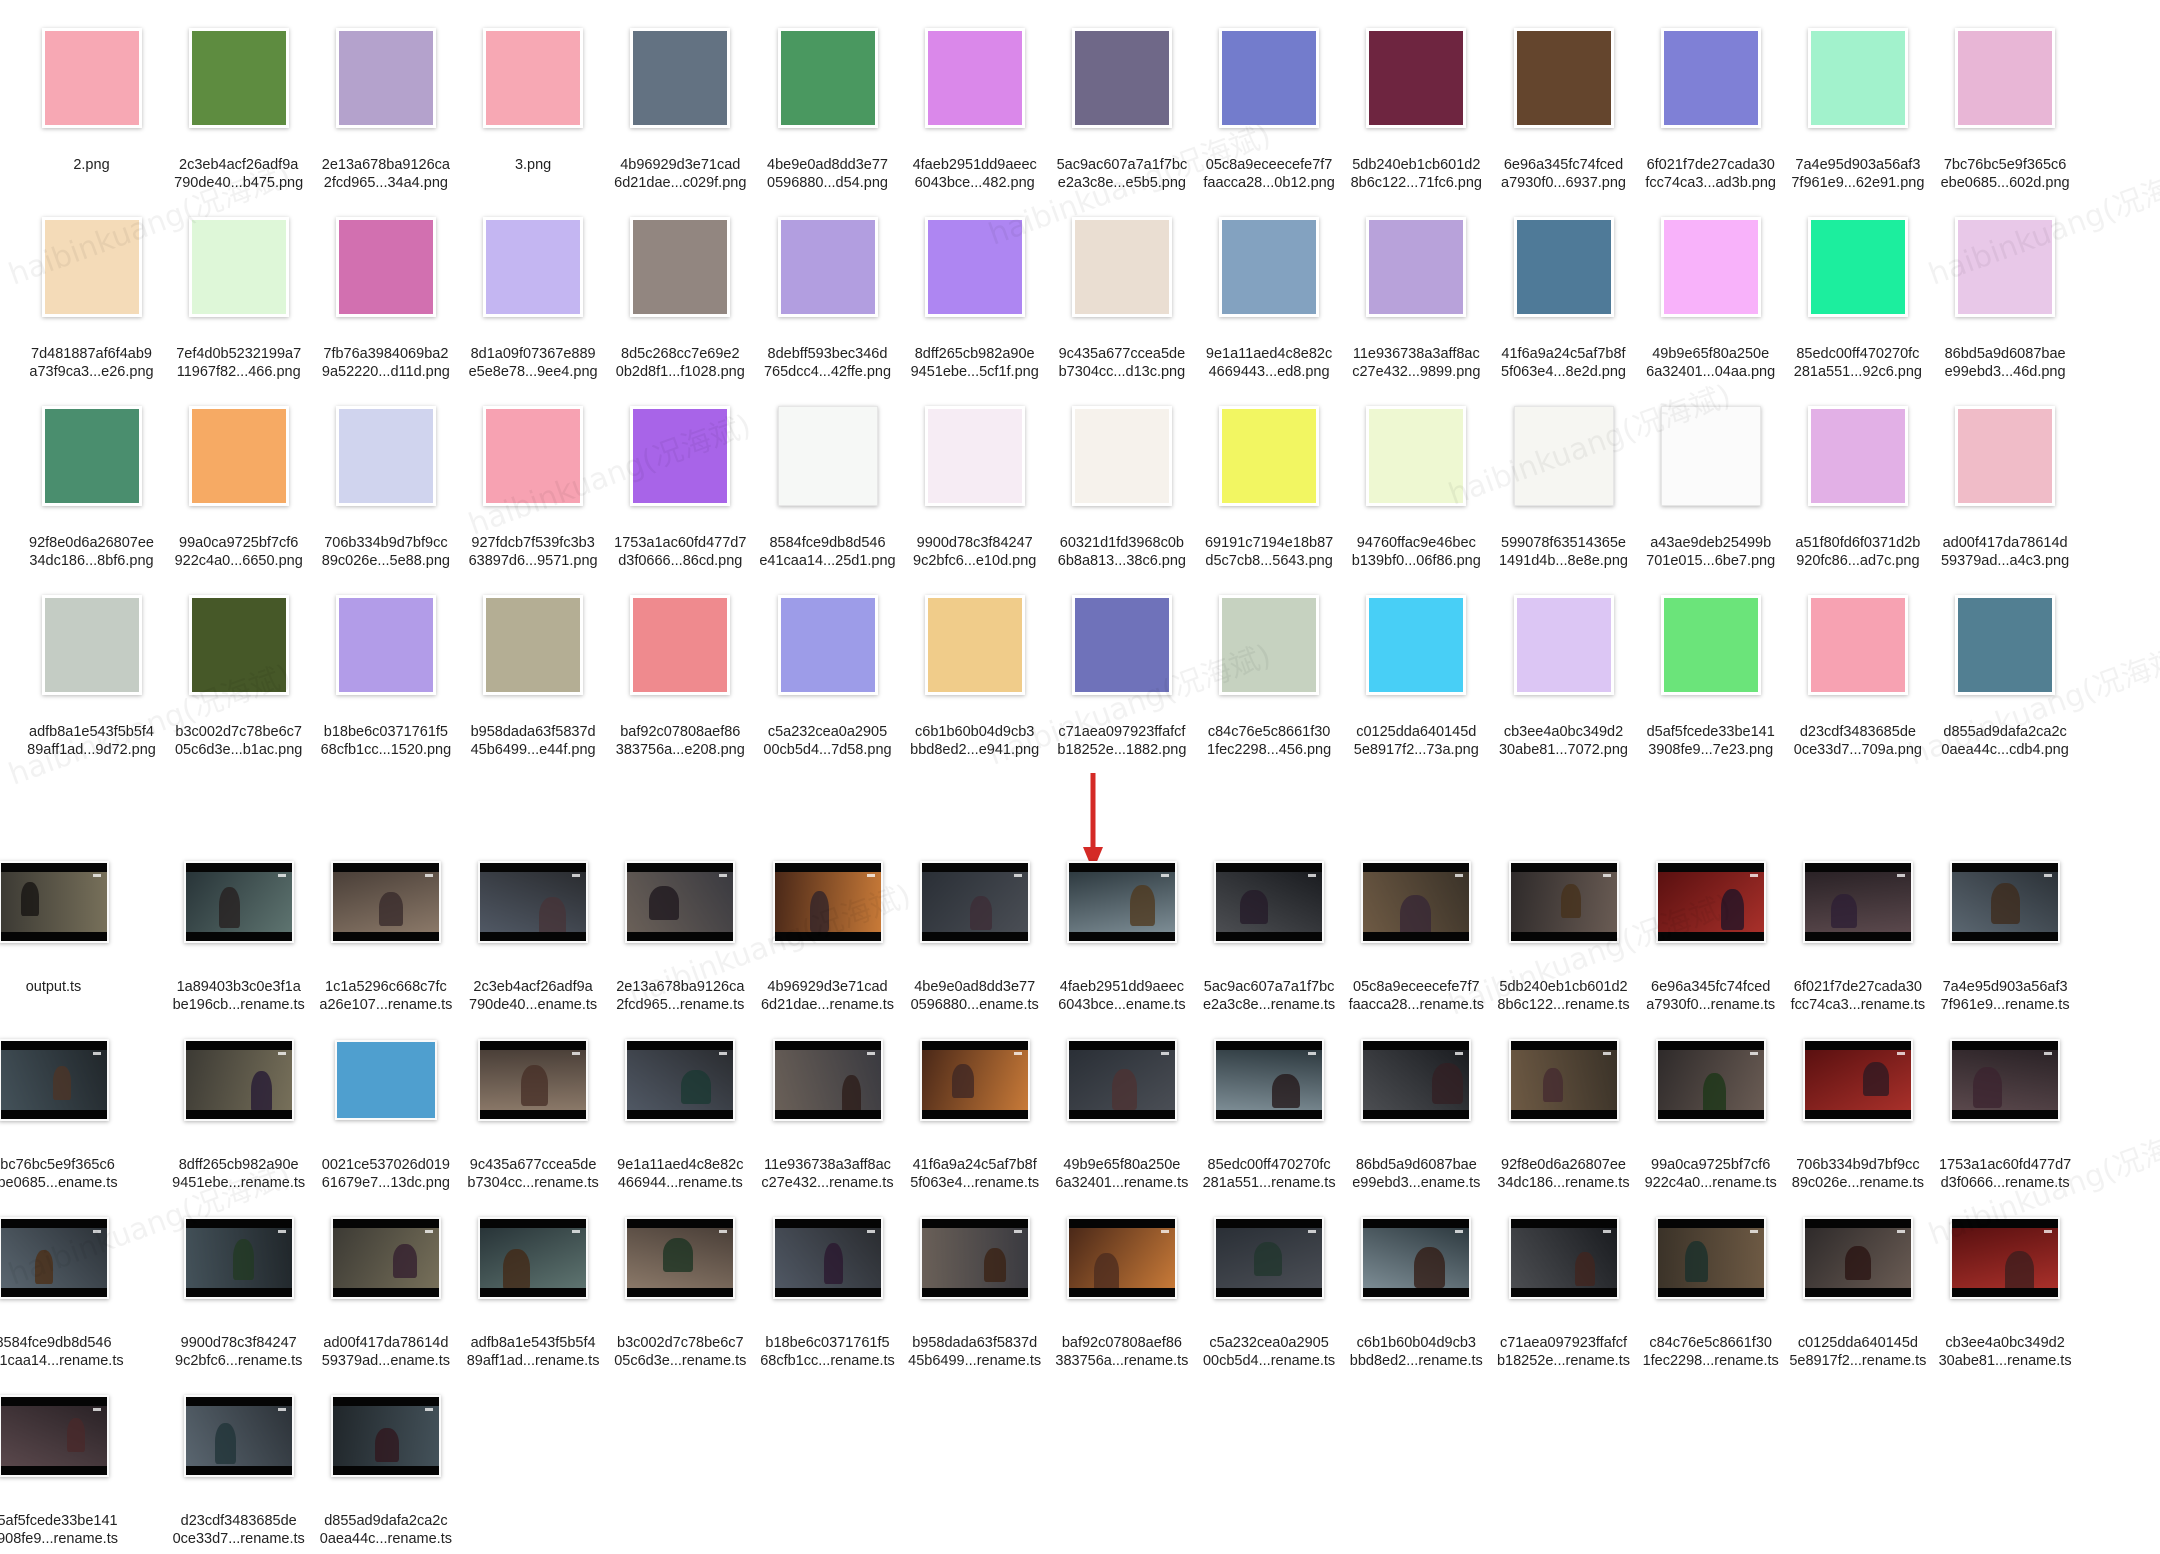 The image size is (2160, 1554). I want to click on file-item-video: cb3ee4a0bc349d2 30abe81...rename.ts, so click(2005, 1287).